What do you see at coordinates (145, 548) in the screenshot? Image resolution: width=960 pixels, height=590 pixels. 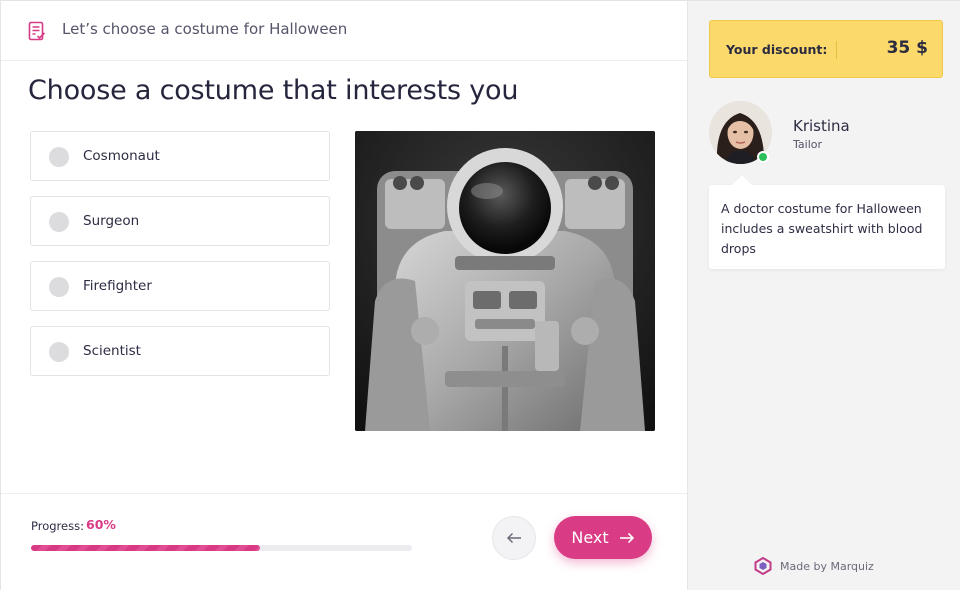 I see `progress-fill` at bounding box center [145, 548].